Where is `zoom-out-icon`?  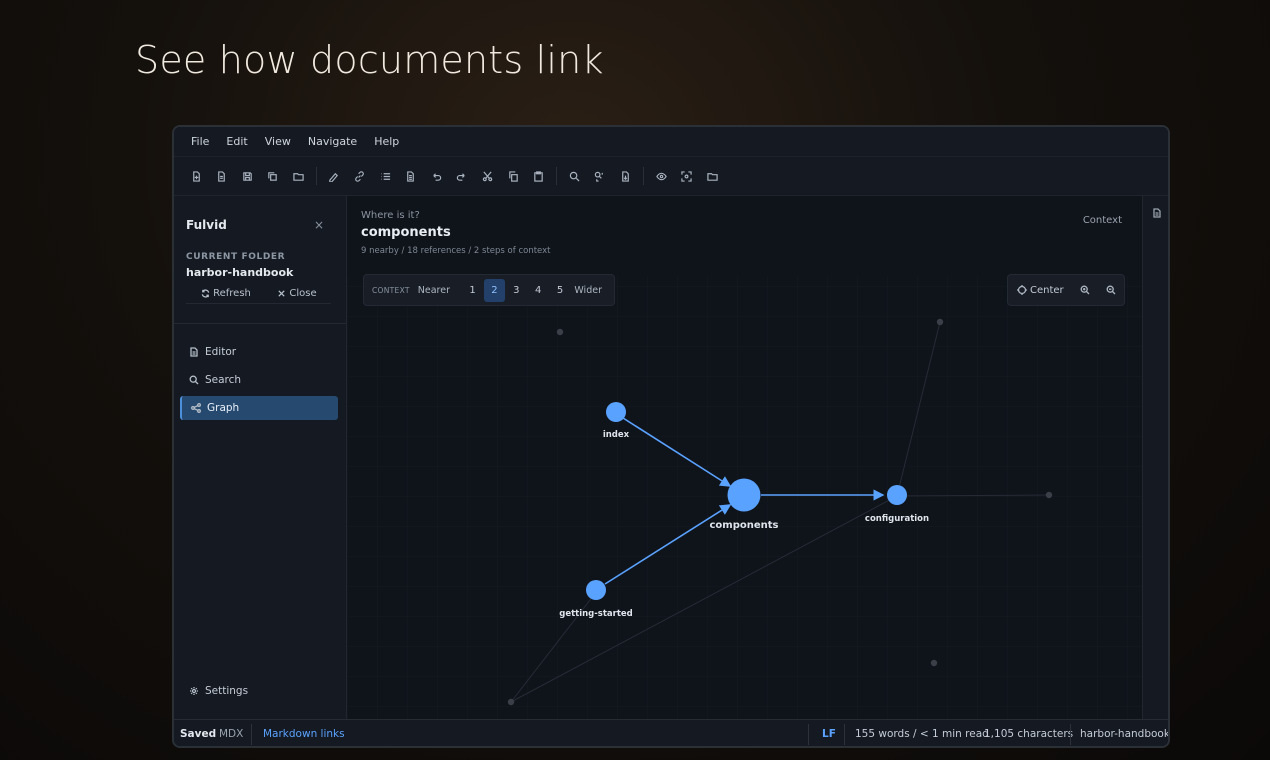 zoom-out-icon is located at coordinates (1111, 290).